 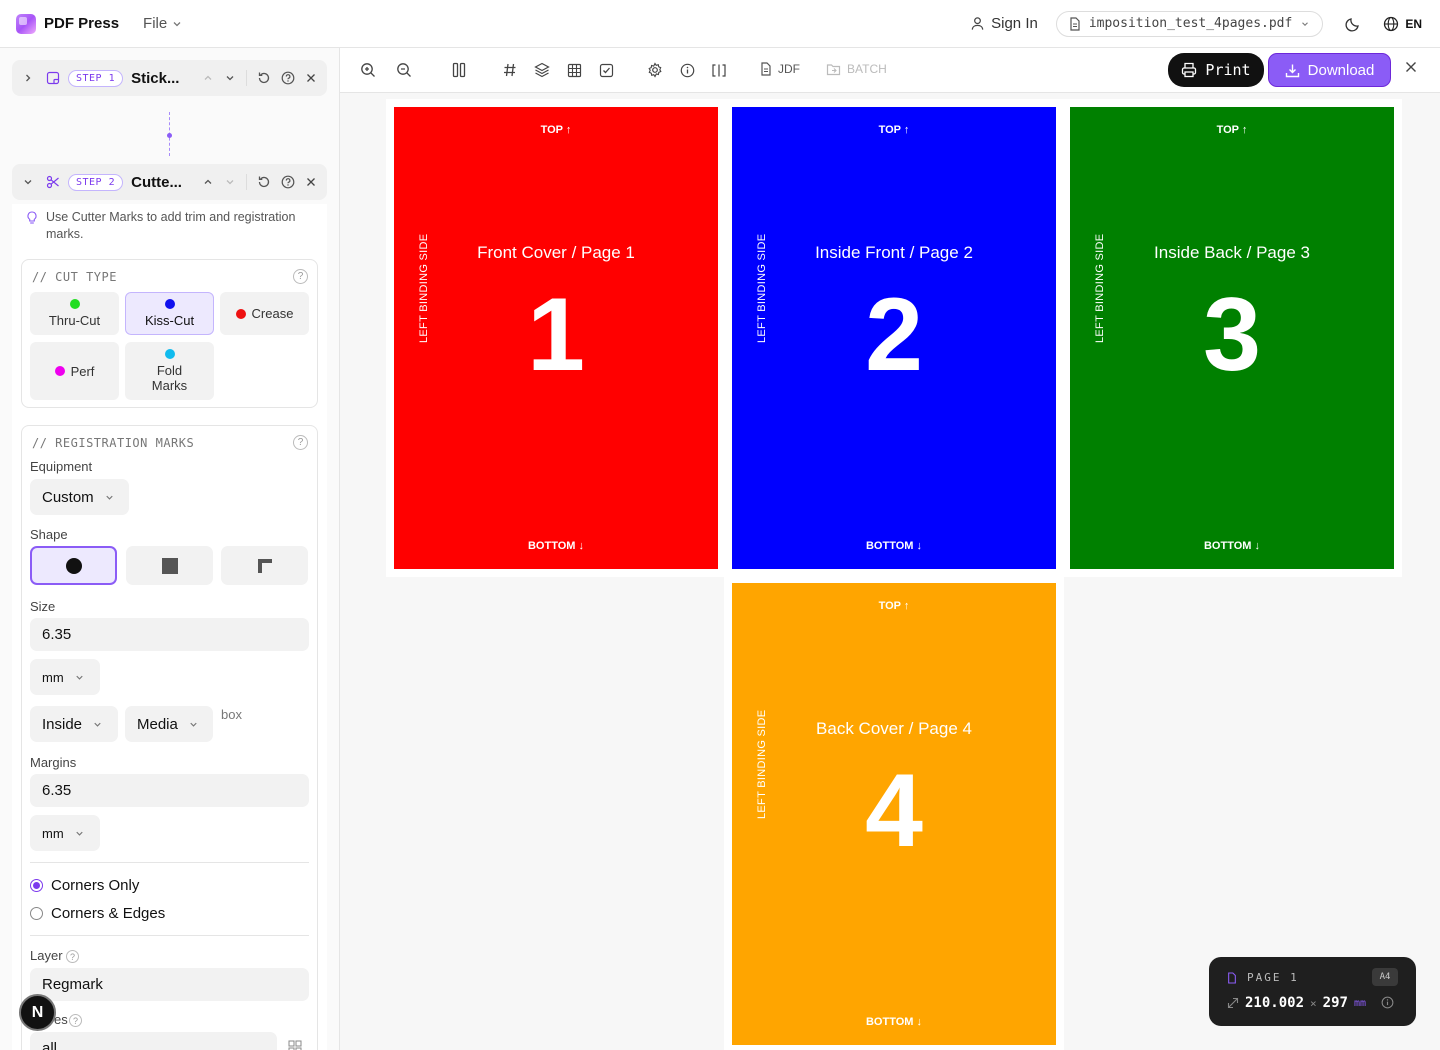 I want to click on zoom-out-icon, so click(x=404, y=70).